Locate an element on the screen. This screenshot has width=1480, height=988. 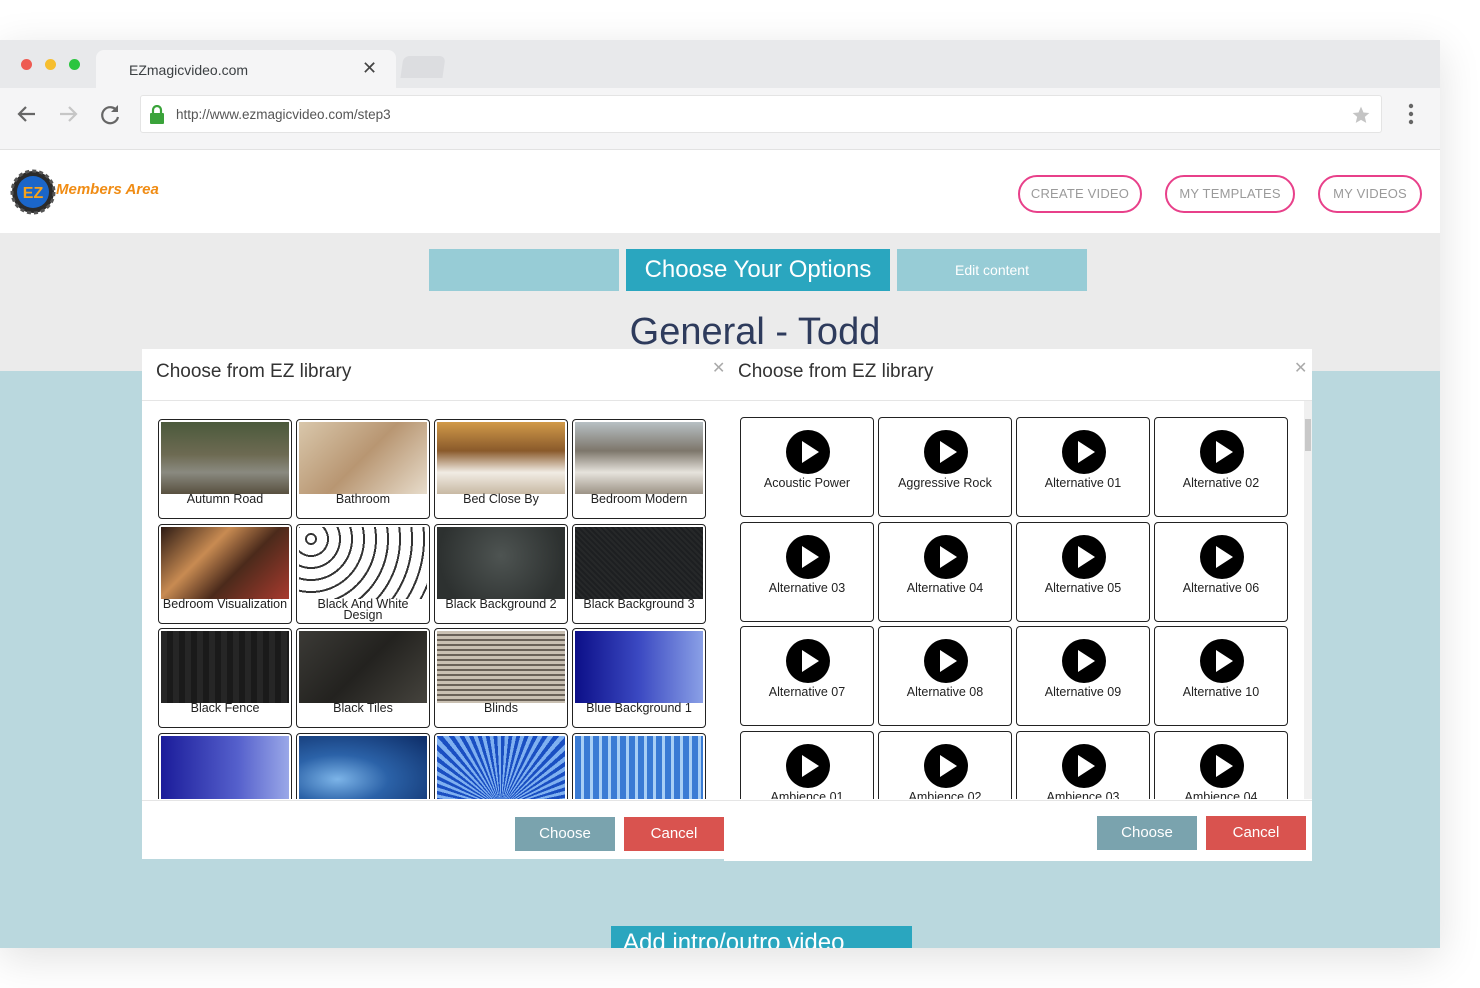
background-tile: Black And White Design is located at coordinates (363, 573).